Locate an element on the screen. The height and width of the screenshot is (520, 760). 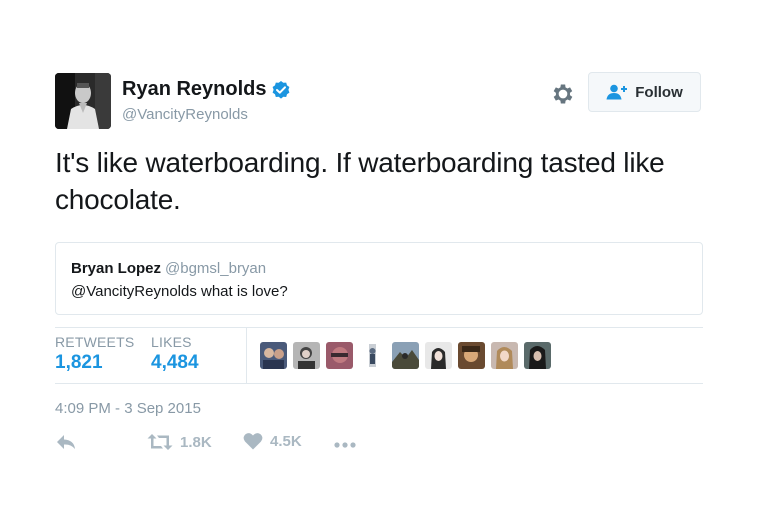
retweets-label: RETWEETS is located at coordinates (95, 342).